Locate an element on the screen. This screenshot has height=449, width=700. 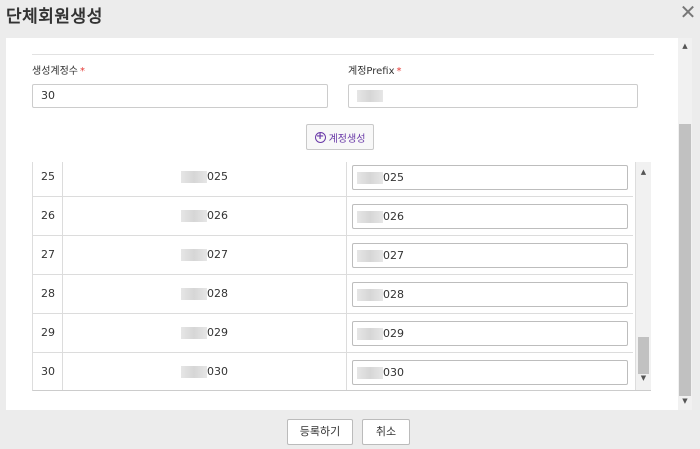
account-input: 027 is located at coordinates (490, 255).